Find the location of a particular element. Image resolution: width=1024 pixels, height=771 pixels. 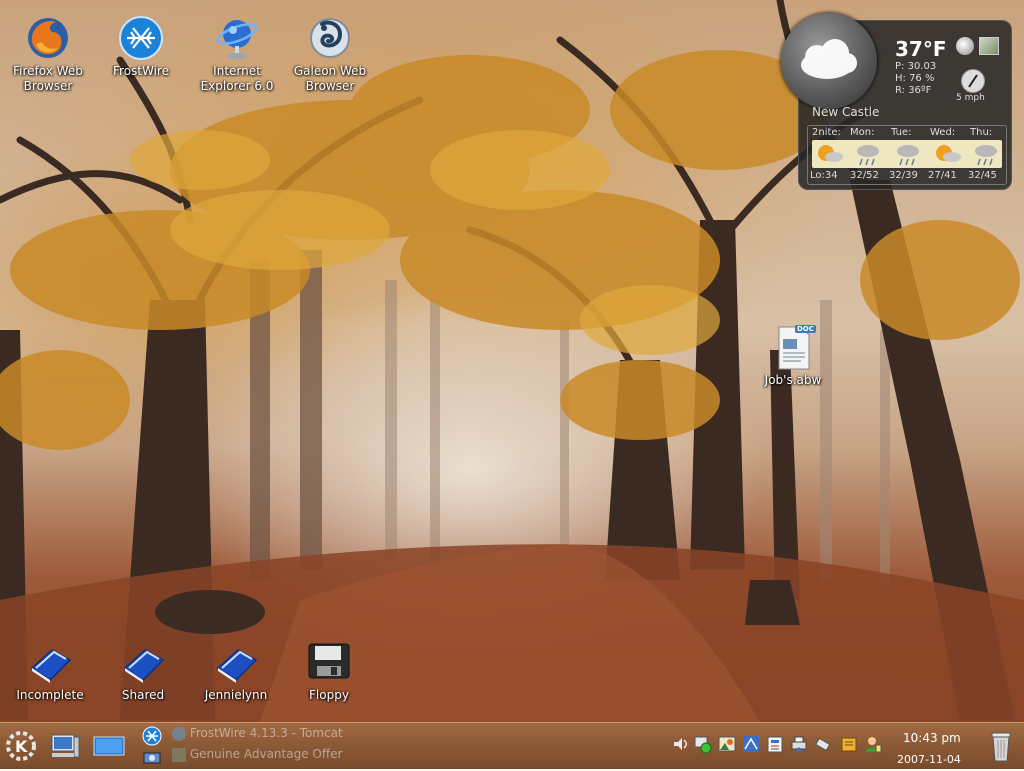

internet-explorer-icon is located at coordinates (237, 38).